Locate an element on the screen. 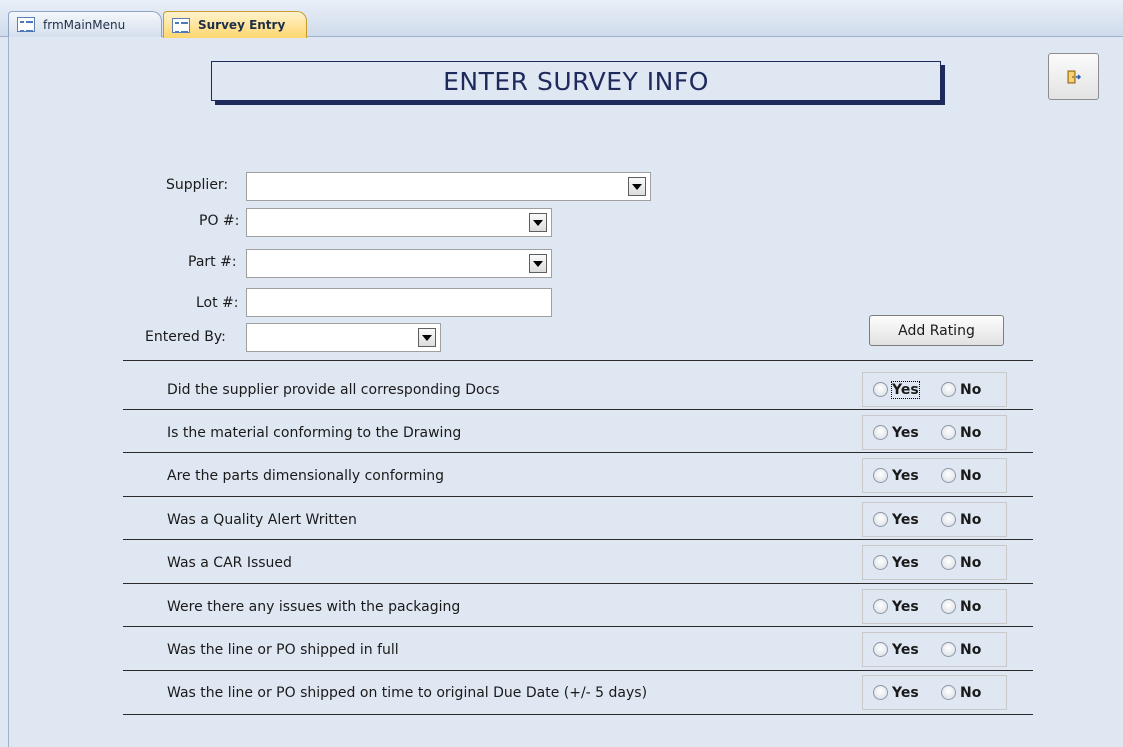 The image size is (1123, 747). supplier-combobox is located at coordinates (448, 186).